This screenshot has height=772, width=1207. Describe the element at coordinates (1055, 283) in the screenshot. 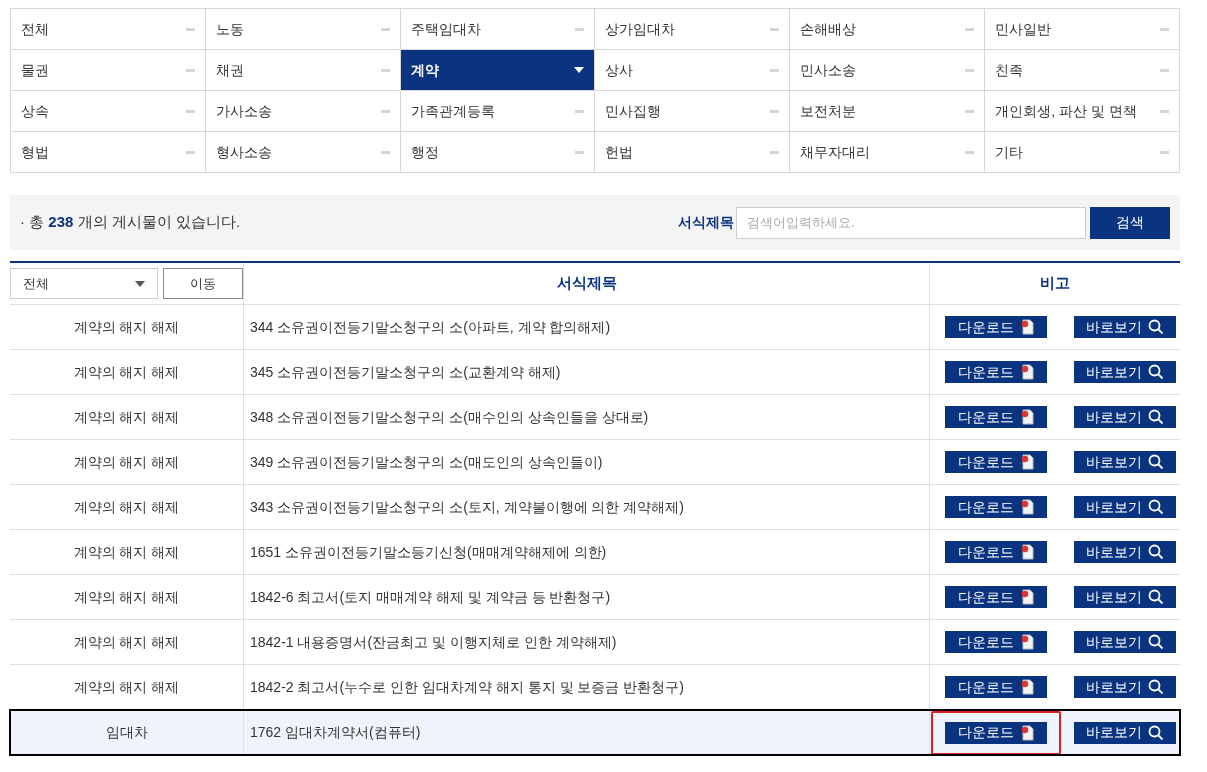

I see `column-header: 비고` at that location.